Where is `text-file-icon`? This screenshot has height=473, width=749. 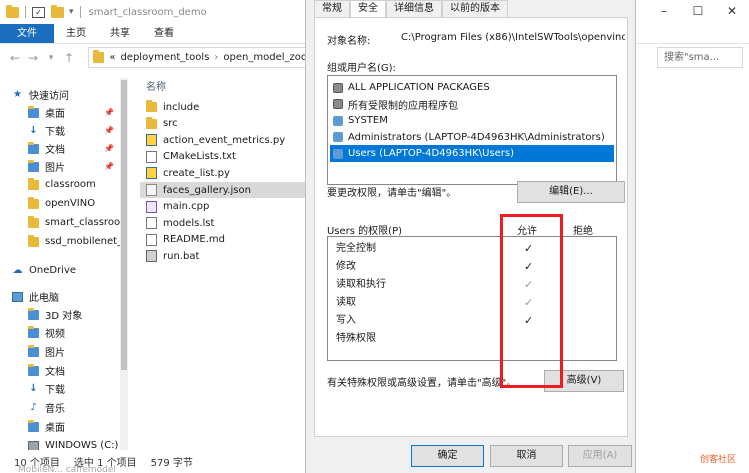 text-file-icon is located at coordinates (151, 156).